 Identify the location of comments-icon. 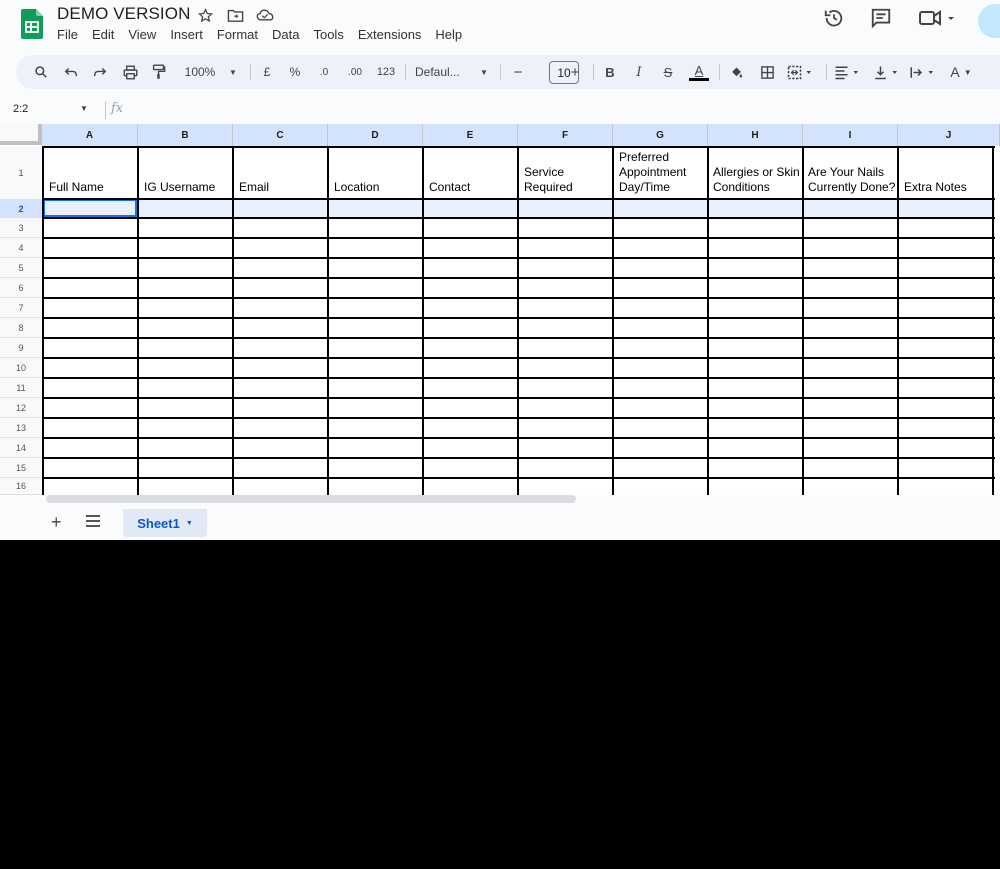
(881, 18).